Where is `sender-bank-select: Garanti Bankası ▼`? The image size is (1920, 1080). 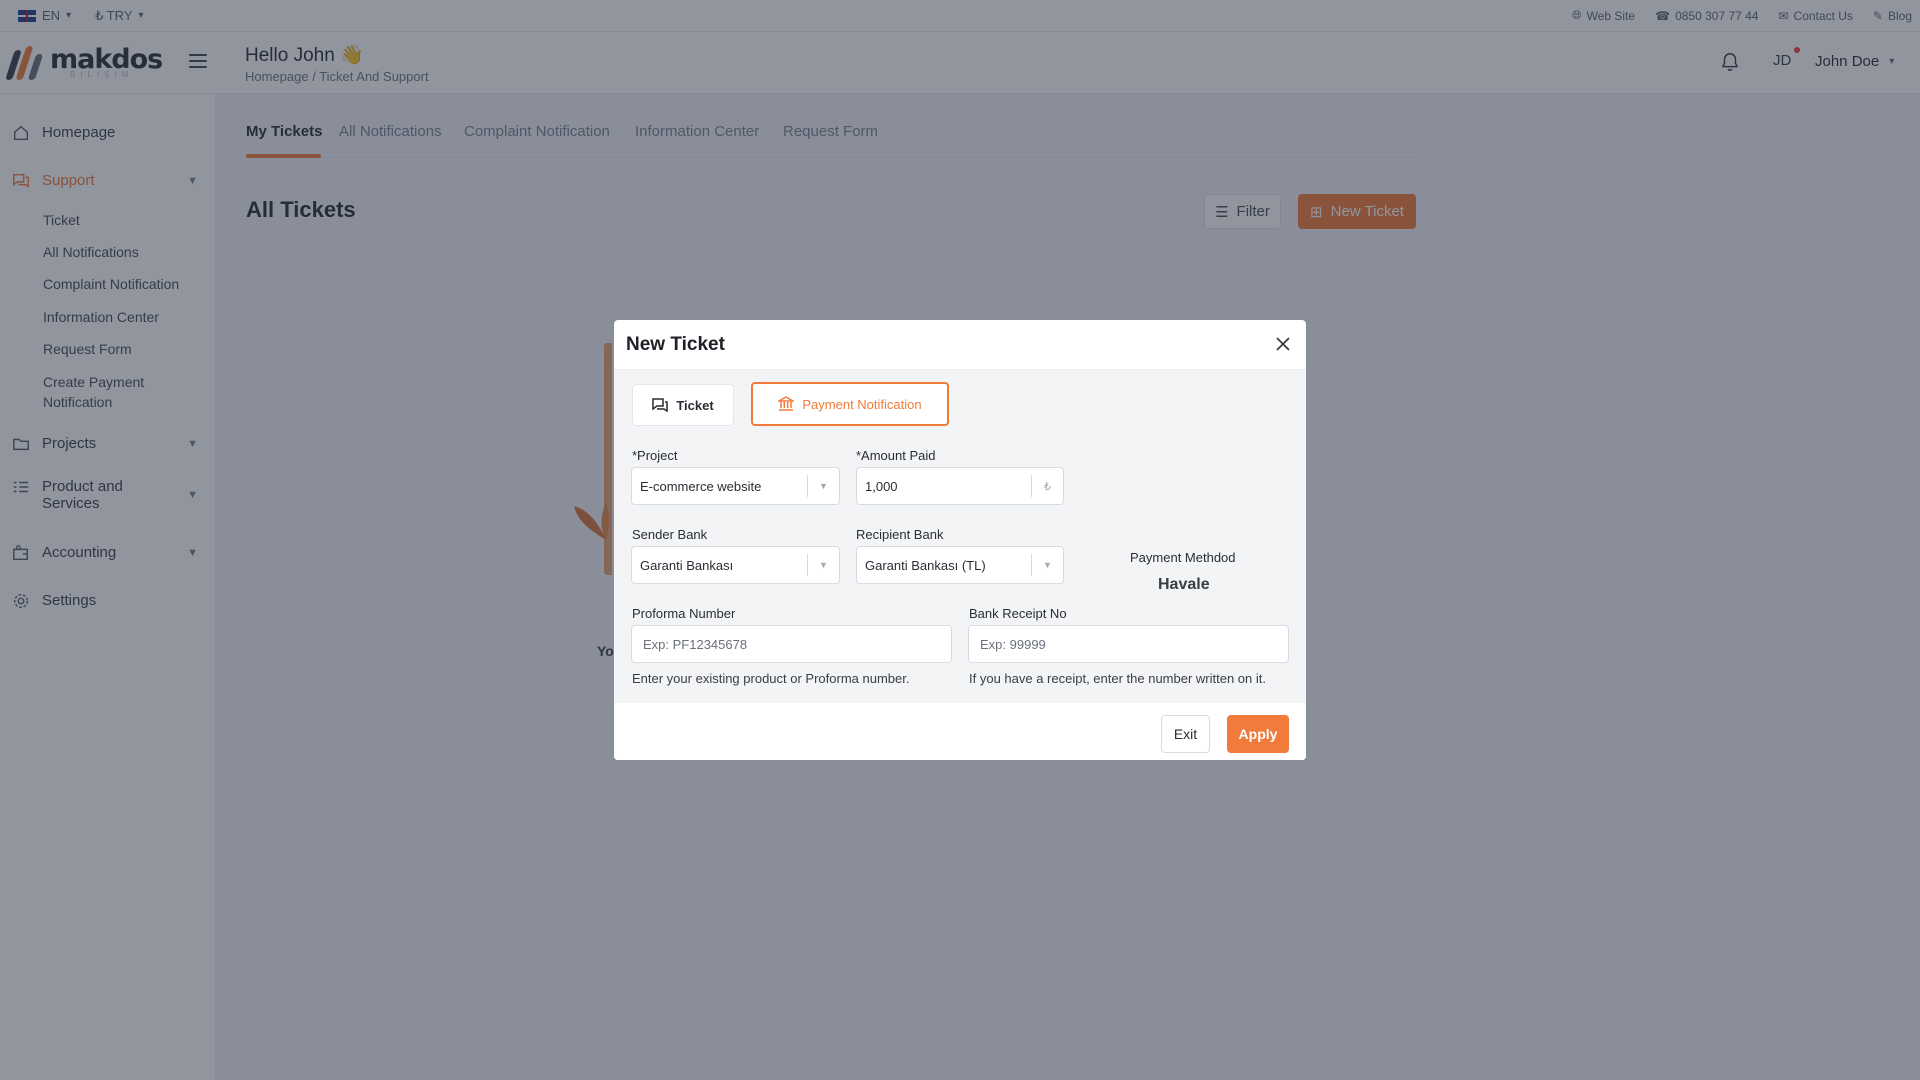
sender-bank-select: Garanti Bankası ▼ is located at coordinates (735, 565).